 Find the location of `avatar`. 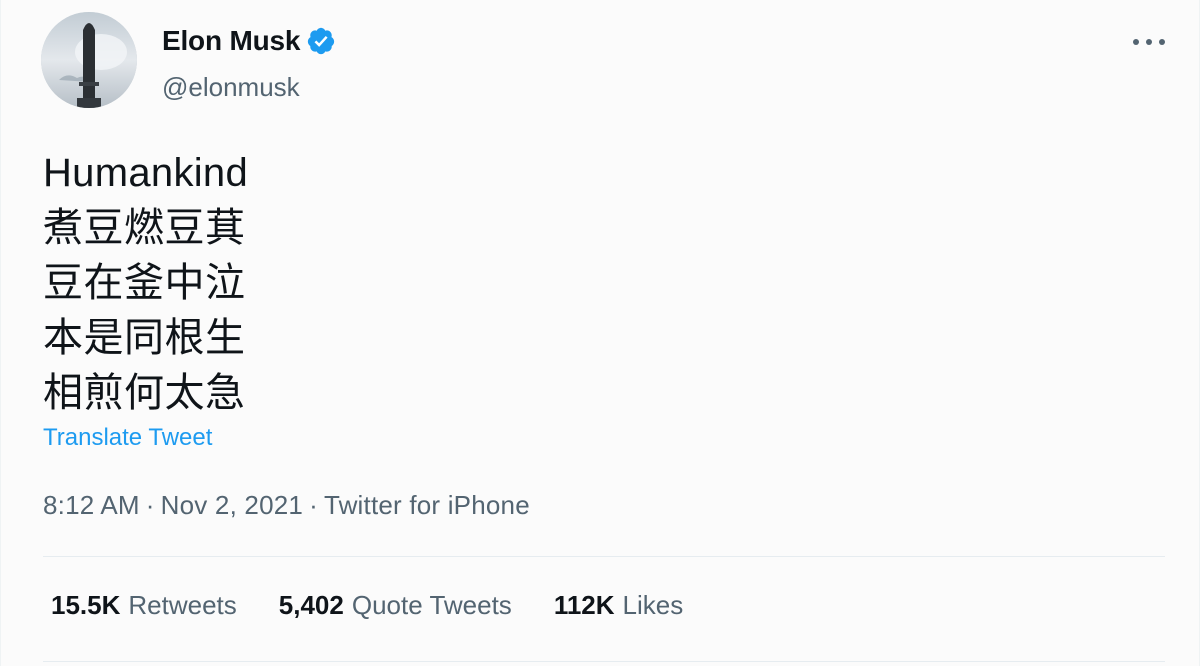

avatar is located at coordinates (89, 60).